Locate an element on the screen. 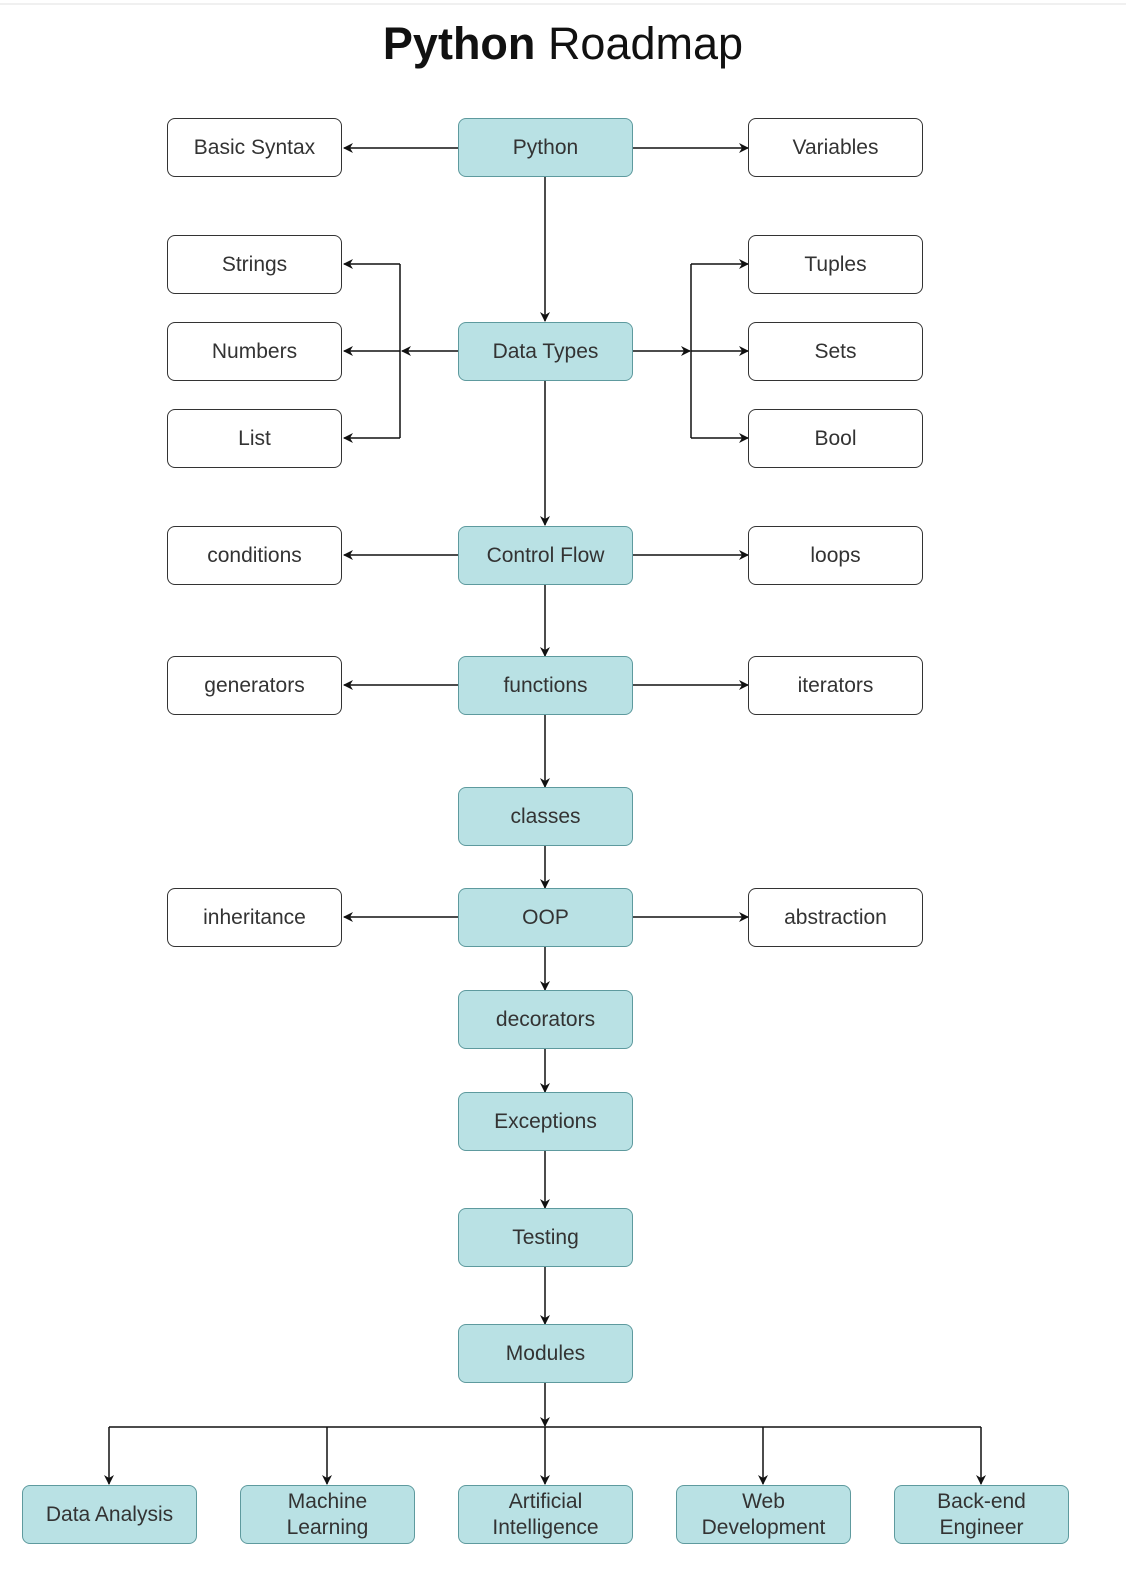  node-exceptions: Exceptions is located at coordinates (545, 1121).